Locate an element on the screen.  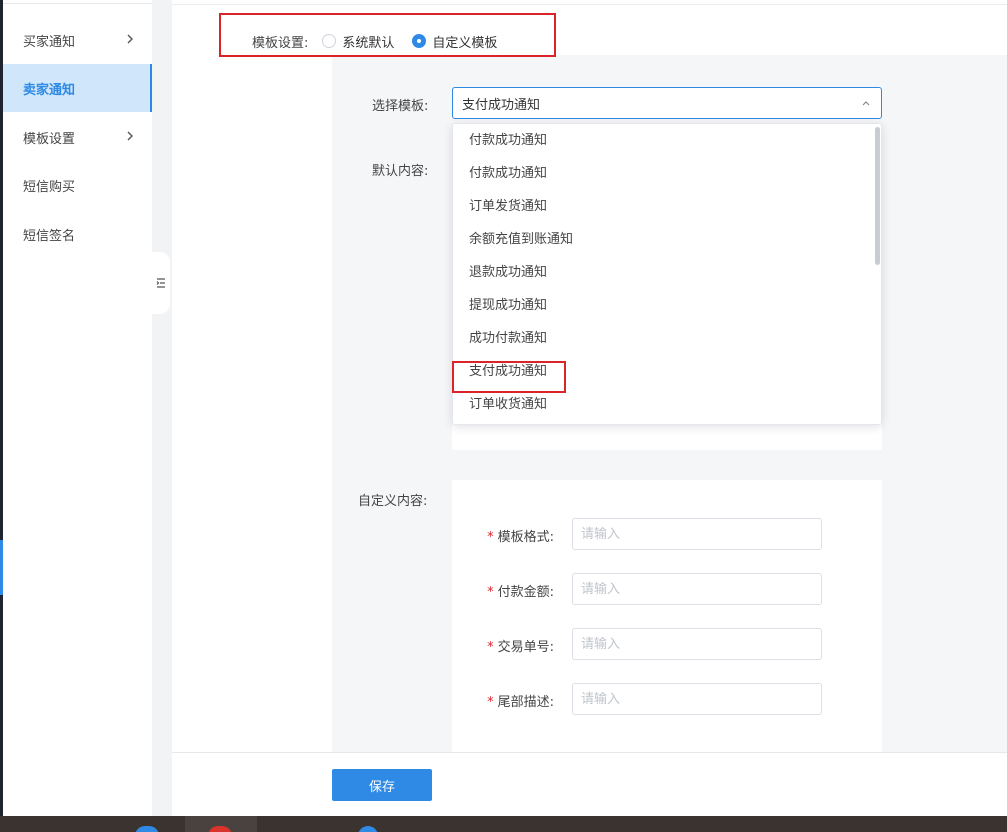
custom-content-label: 自定义内容: is located at coordinates (393, 501).